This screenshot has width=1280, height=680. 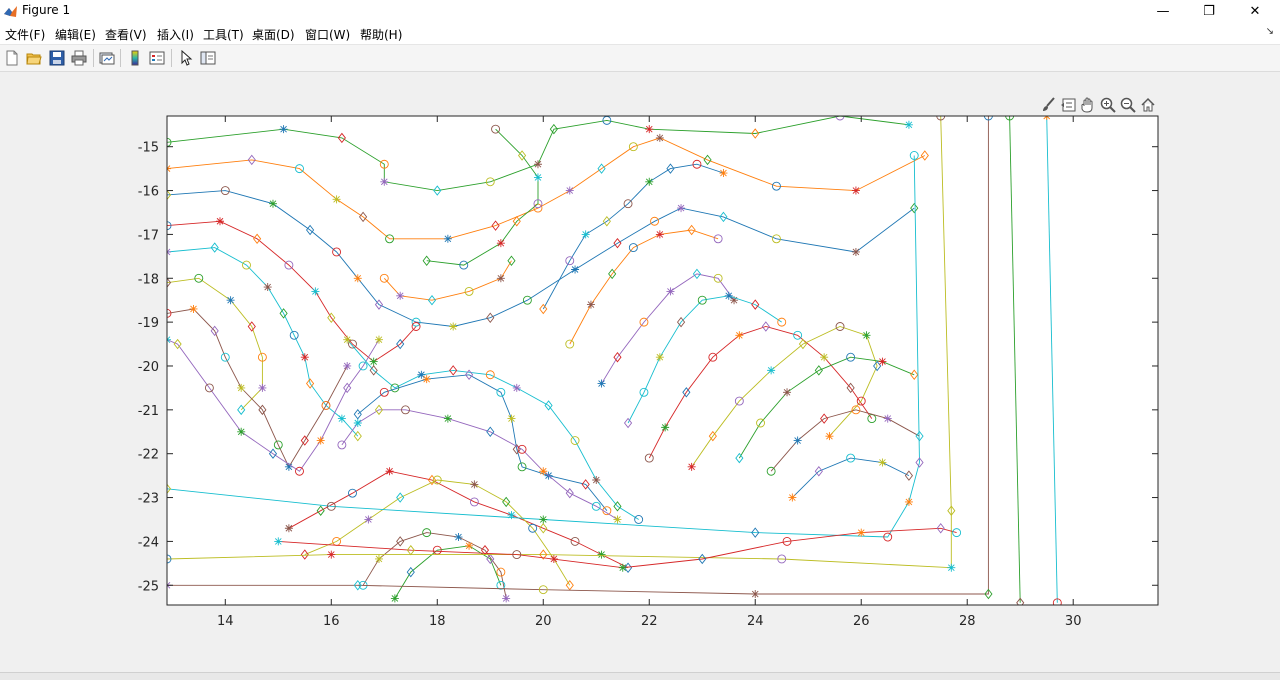 What do you see at coordinates (755, 621) in the screenshot?
I see `x-tick-label: 24` at bounding box center [755, 621].